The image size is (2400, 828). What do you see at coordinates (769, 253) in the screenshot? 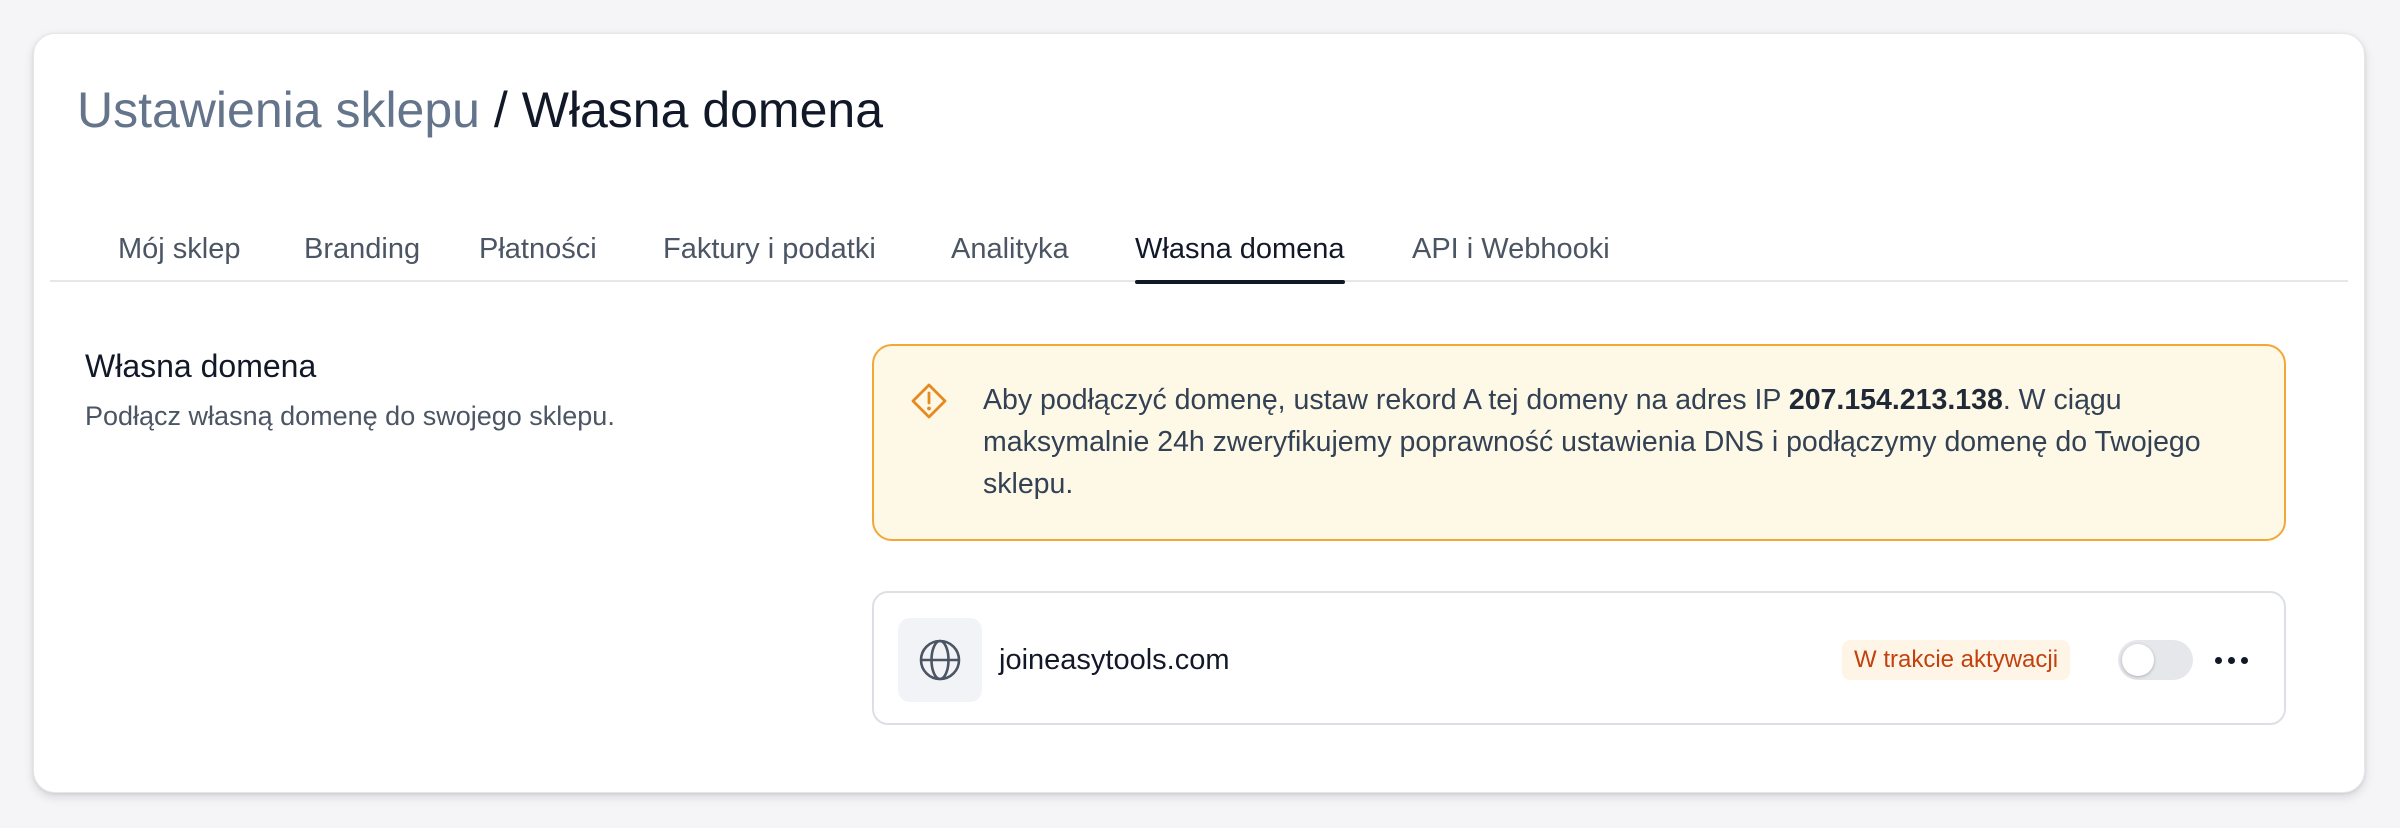
I see `tab-faktury-i-podatki: Faktury i podatki` at bounding box center [769, 253].